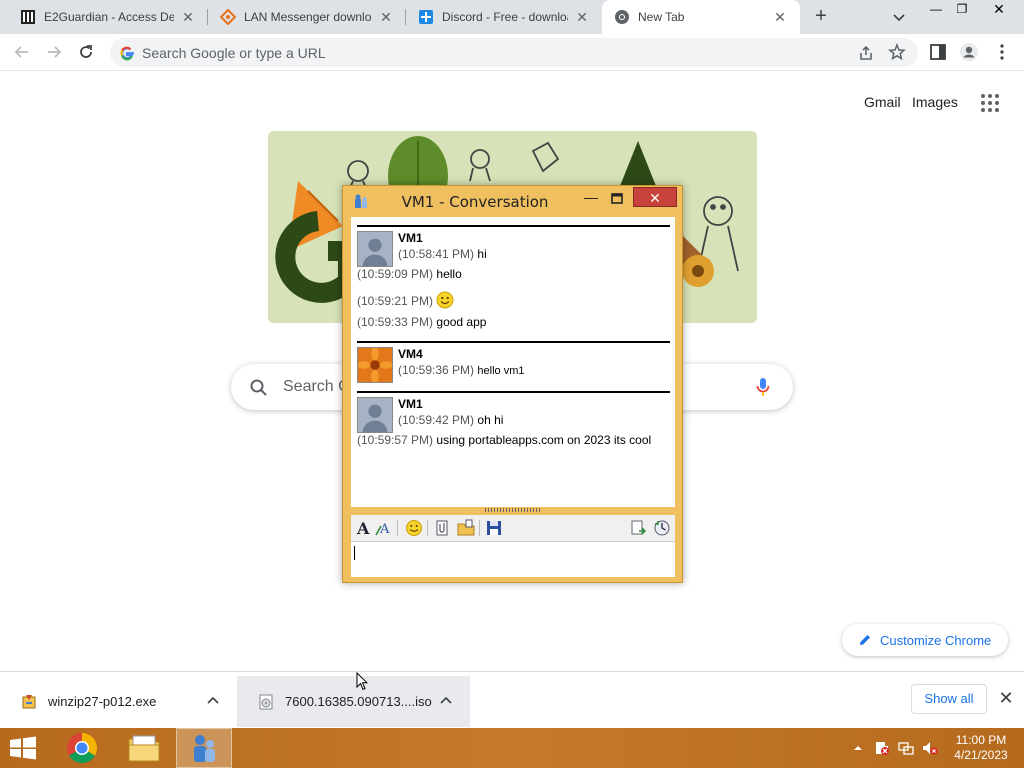 The image size is (1024, 768). Describe the element at coordinates (935, 102) in the screenshot. I see `images-link: Images` at that location.